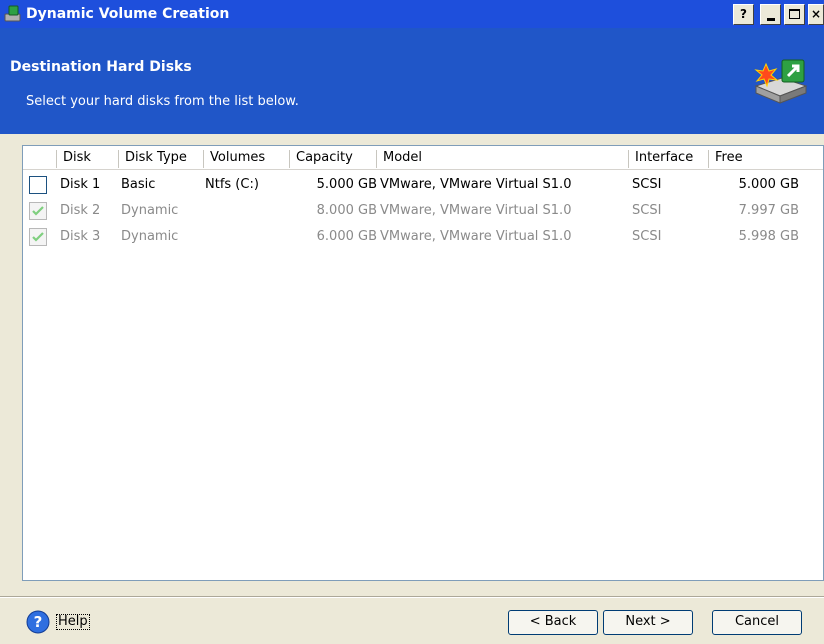  What do you see at coordinates (756, 159) in the screenshot?
I see `column-free: Free` at bounding box center [756, 159].